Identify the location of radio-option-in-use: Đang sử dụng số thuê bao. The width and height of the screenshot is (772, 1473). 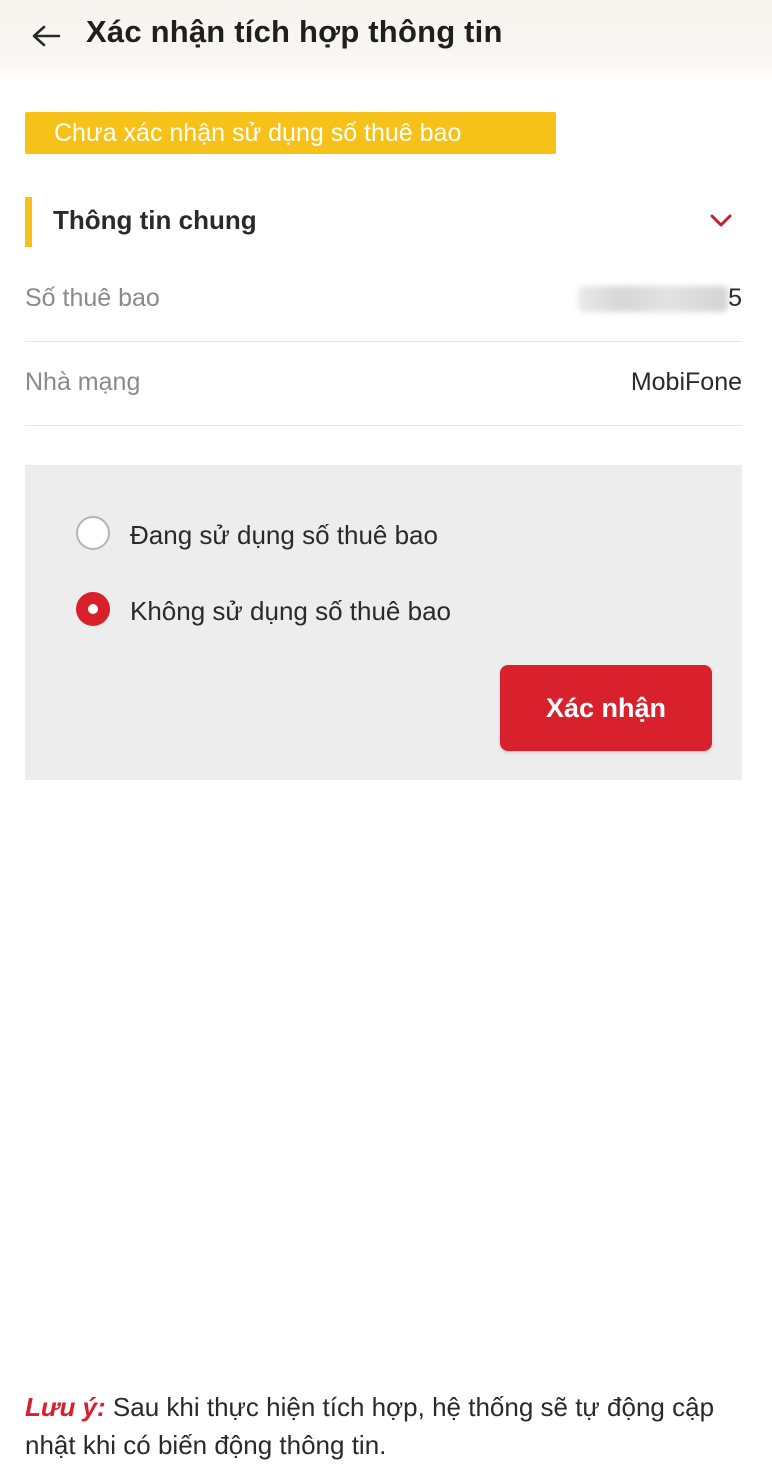
(303, 533).